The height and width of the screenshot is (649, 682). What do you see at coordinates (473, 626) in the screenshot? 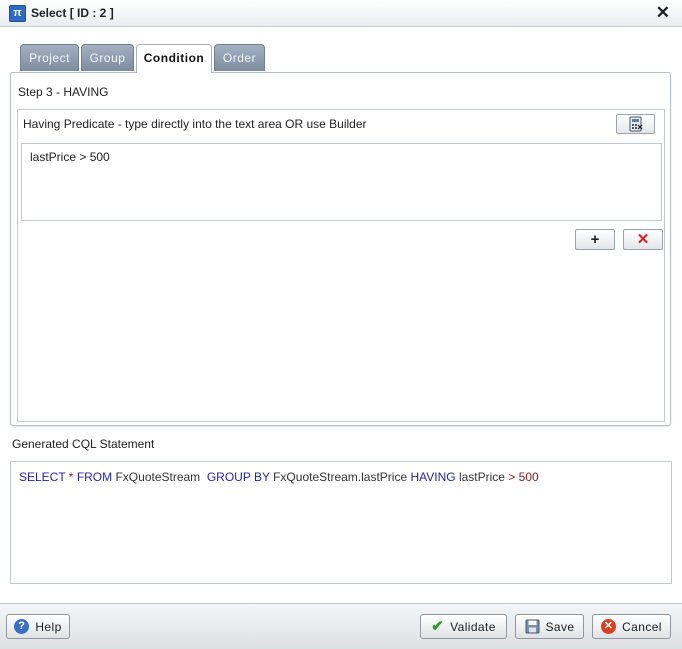
I see `validate-label: Validate` at bounding box center [473, 626].